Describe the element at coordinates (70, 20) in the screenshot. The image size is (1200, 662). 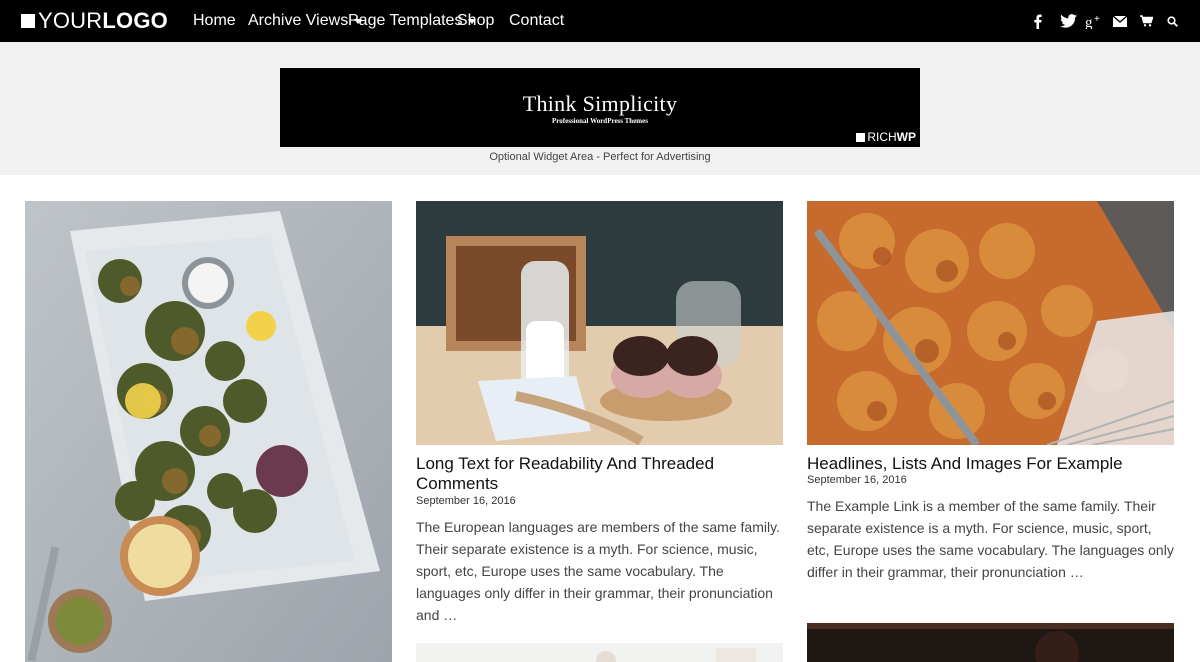
I see `logo-light-text: YOUR` at that location.